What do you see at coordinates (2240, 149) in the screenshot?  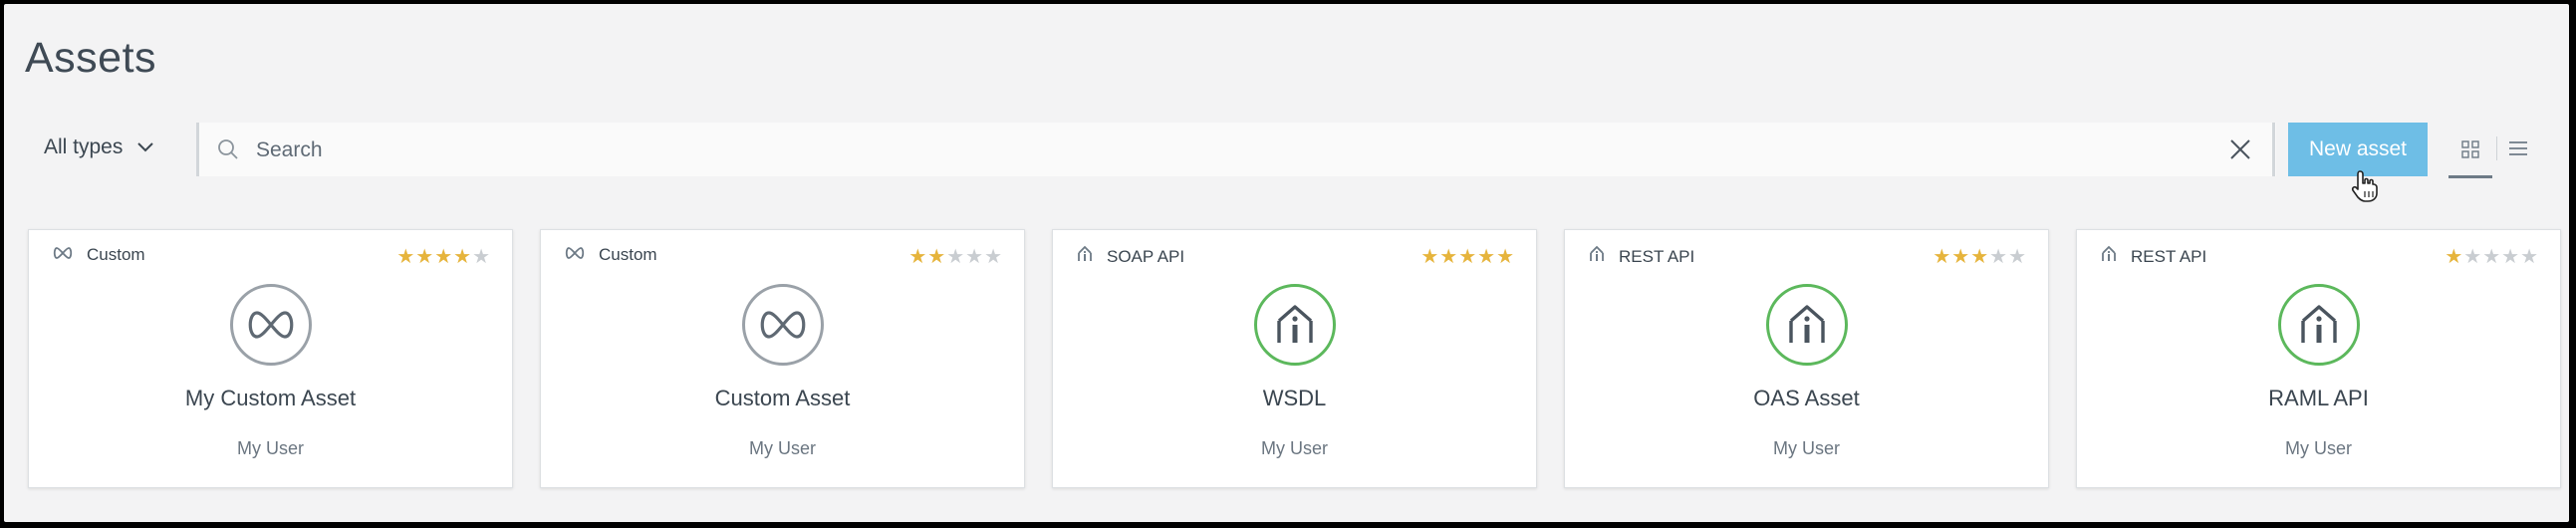 I see `clear-search-icon` at bounding box center [2240, 149].